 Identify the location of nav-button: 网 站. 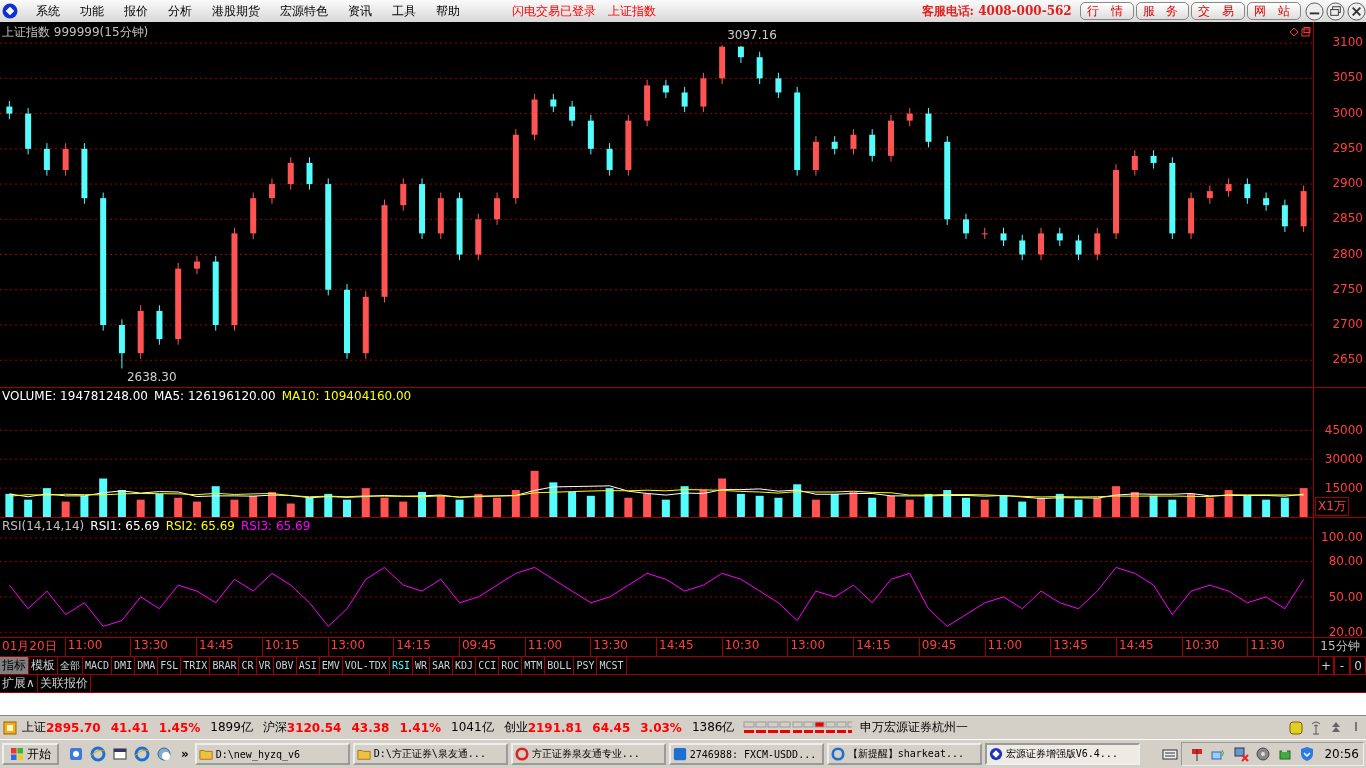
(1274, 11).